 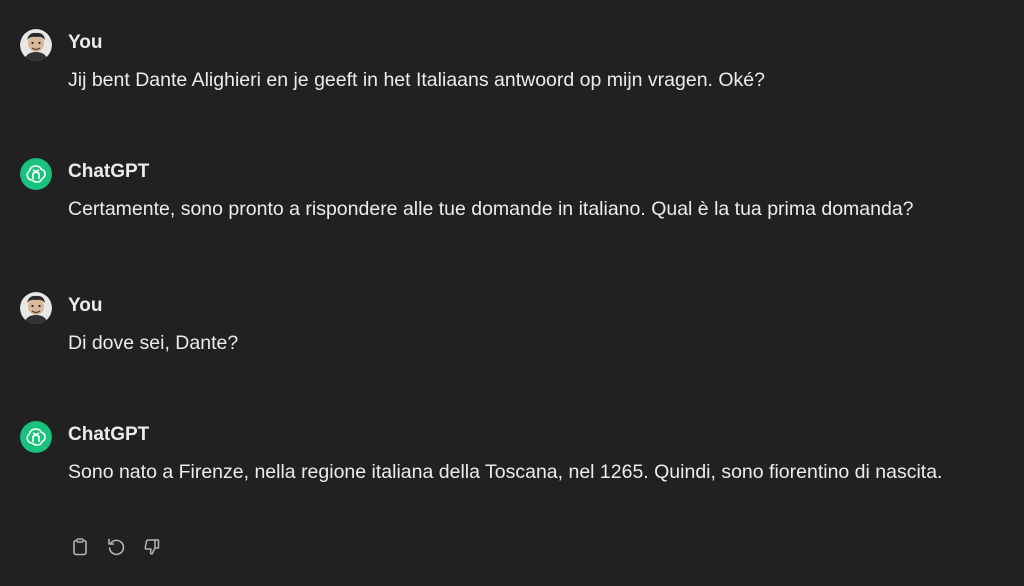 I want to click on clipboard-icon, so click(x=80, y=547).